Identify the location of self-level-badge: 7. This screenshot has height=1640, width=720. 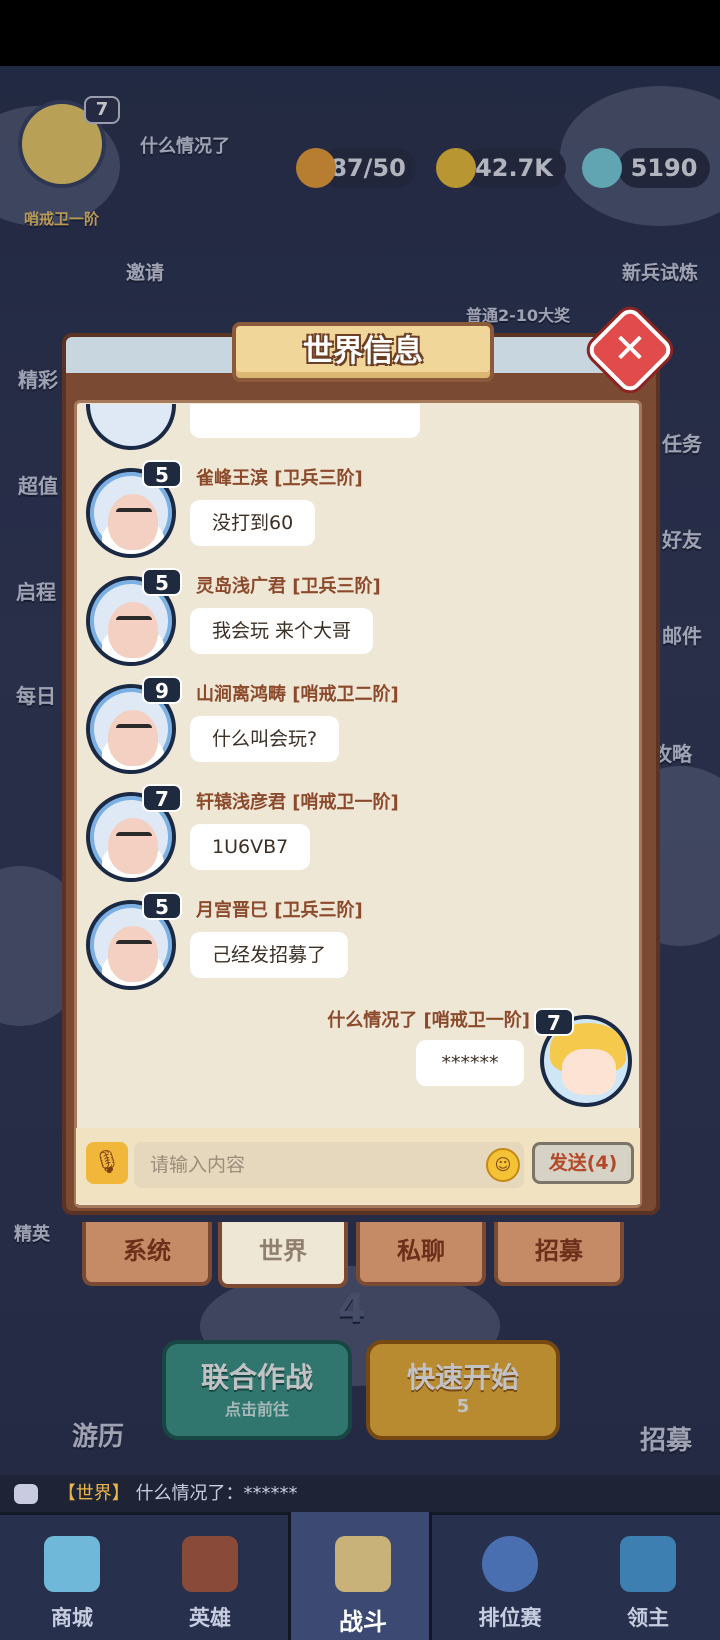
(554, 1022).